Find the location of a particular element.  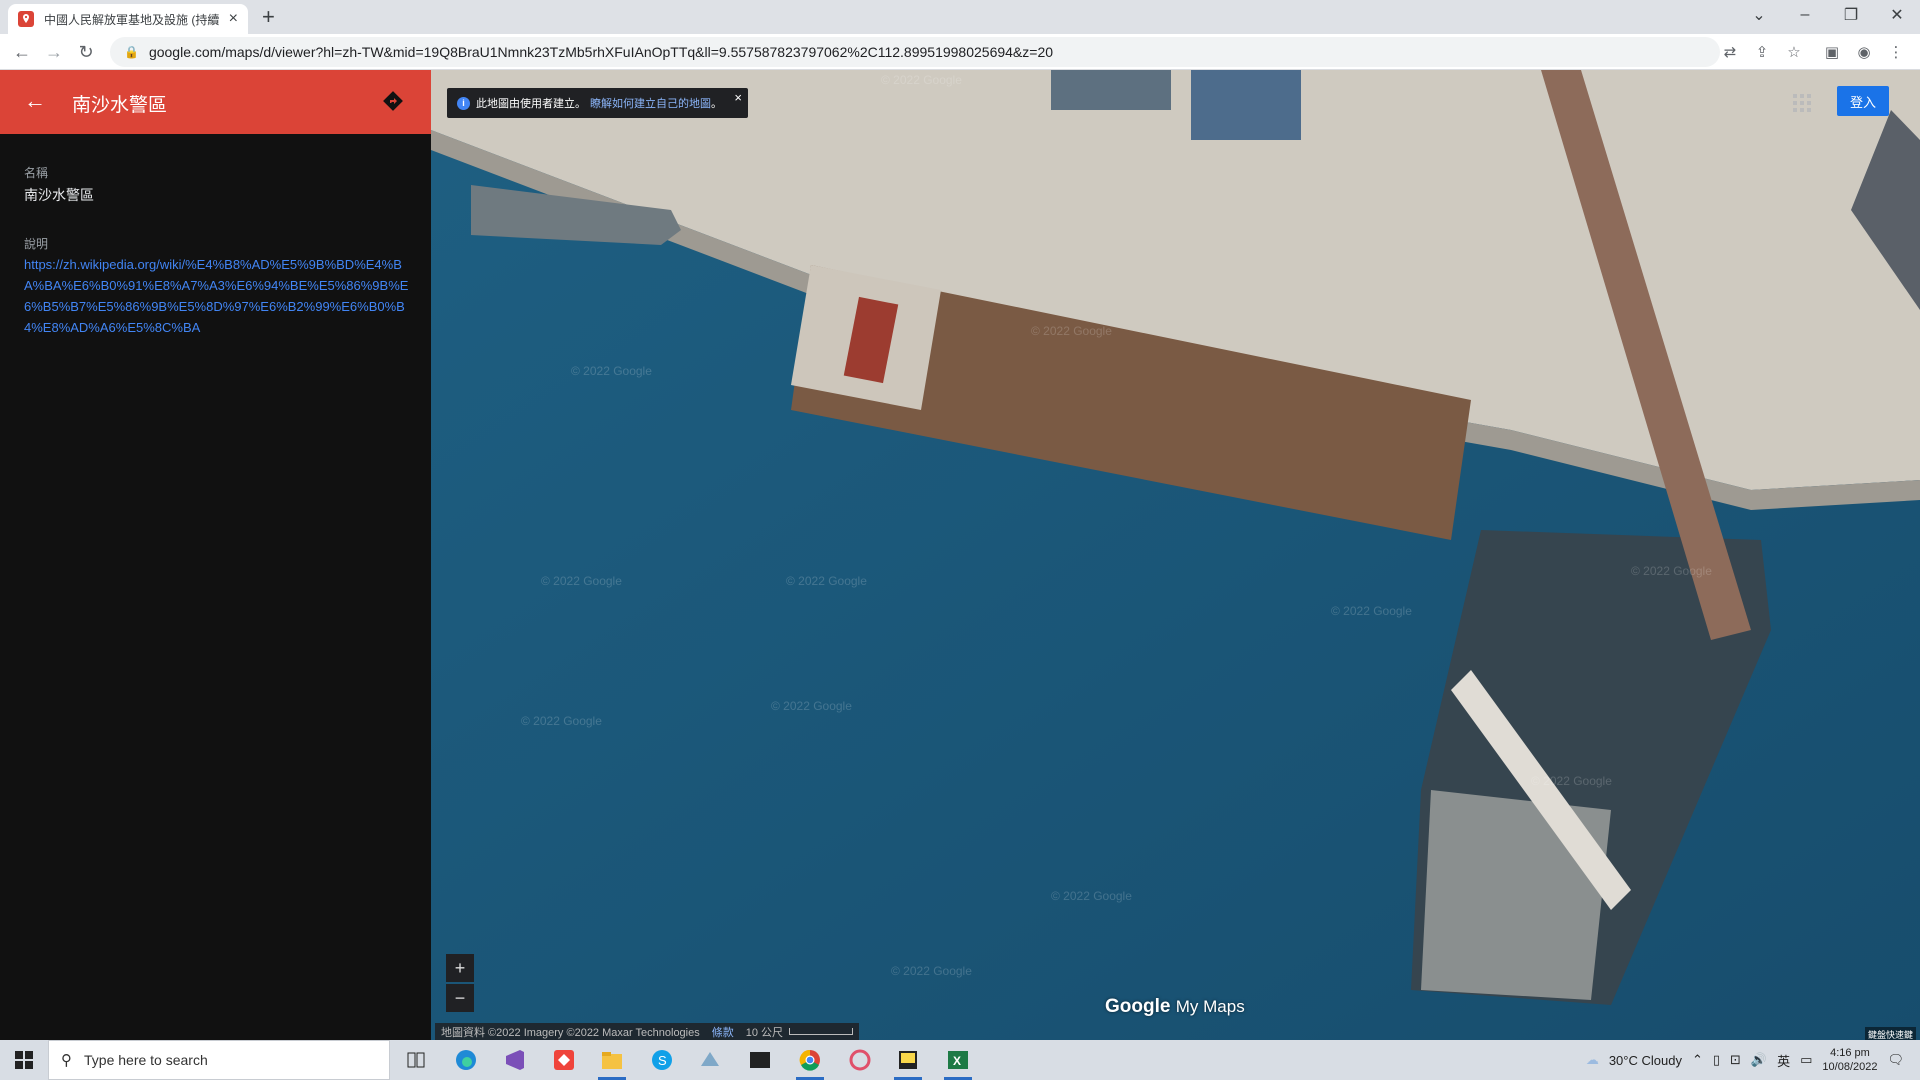

notice-close-icon: × is located at coordinates (738, 97).